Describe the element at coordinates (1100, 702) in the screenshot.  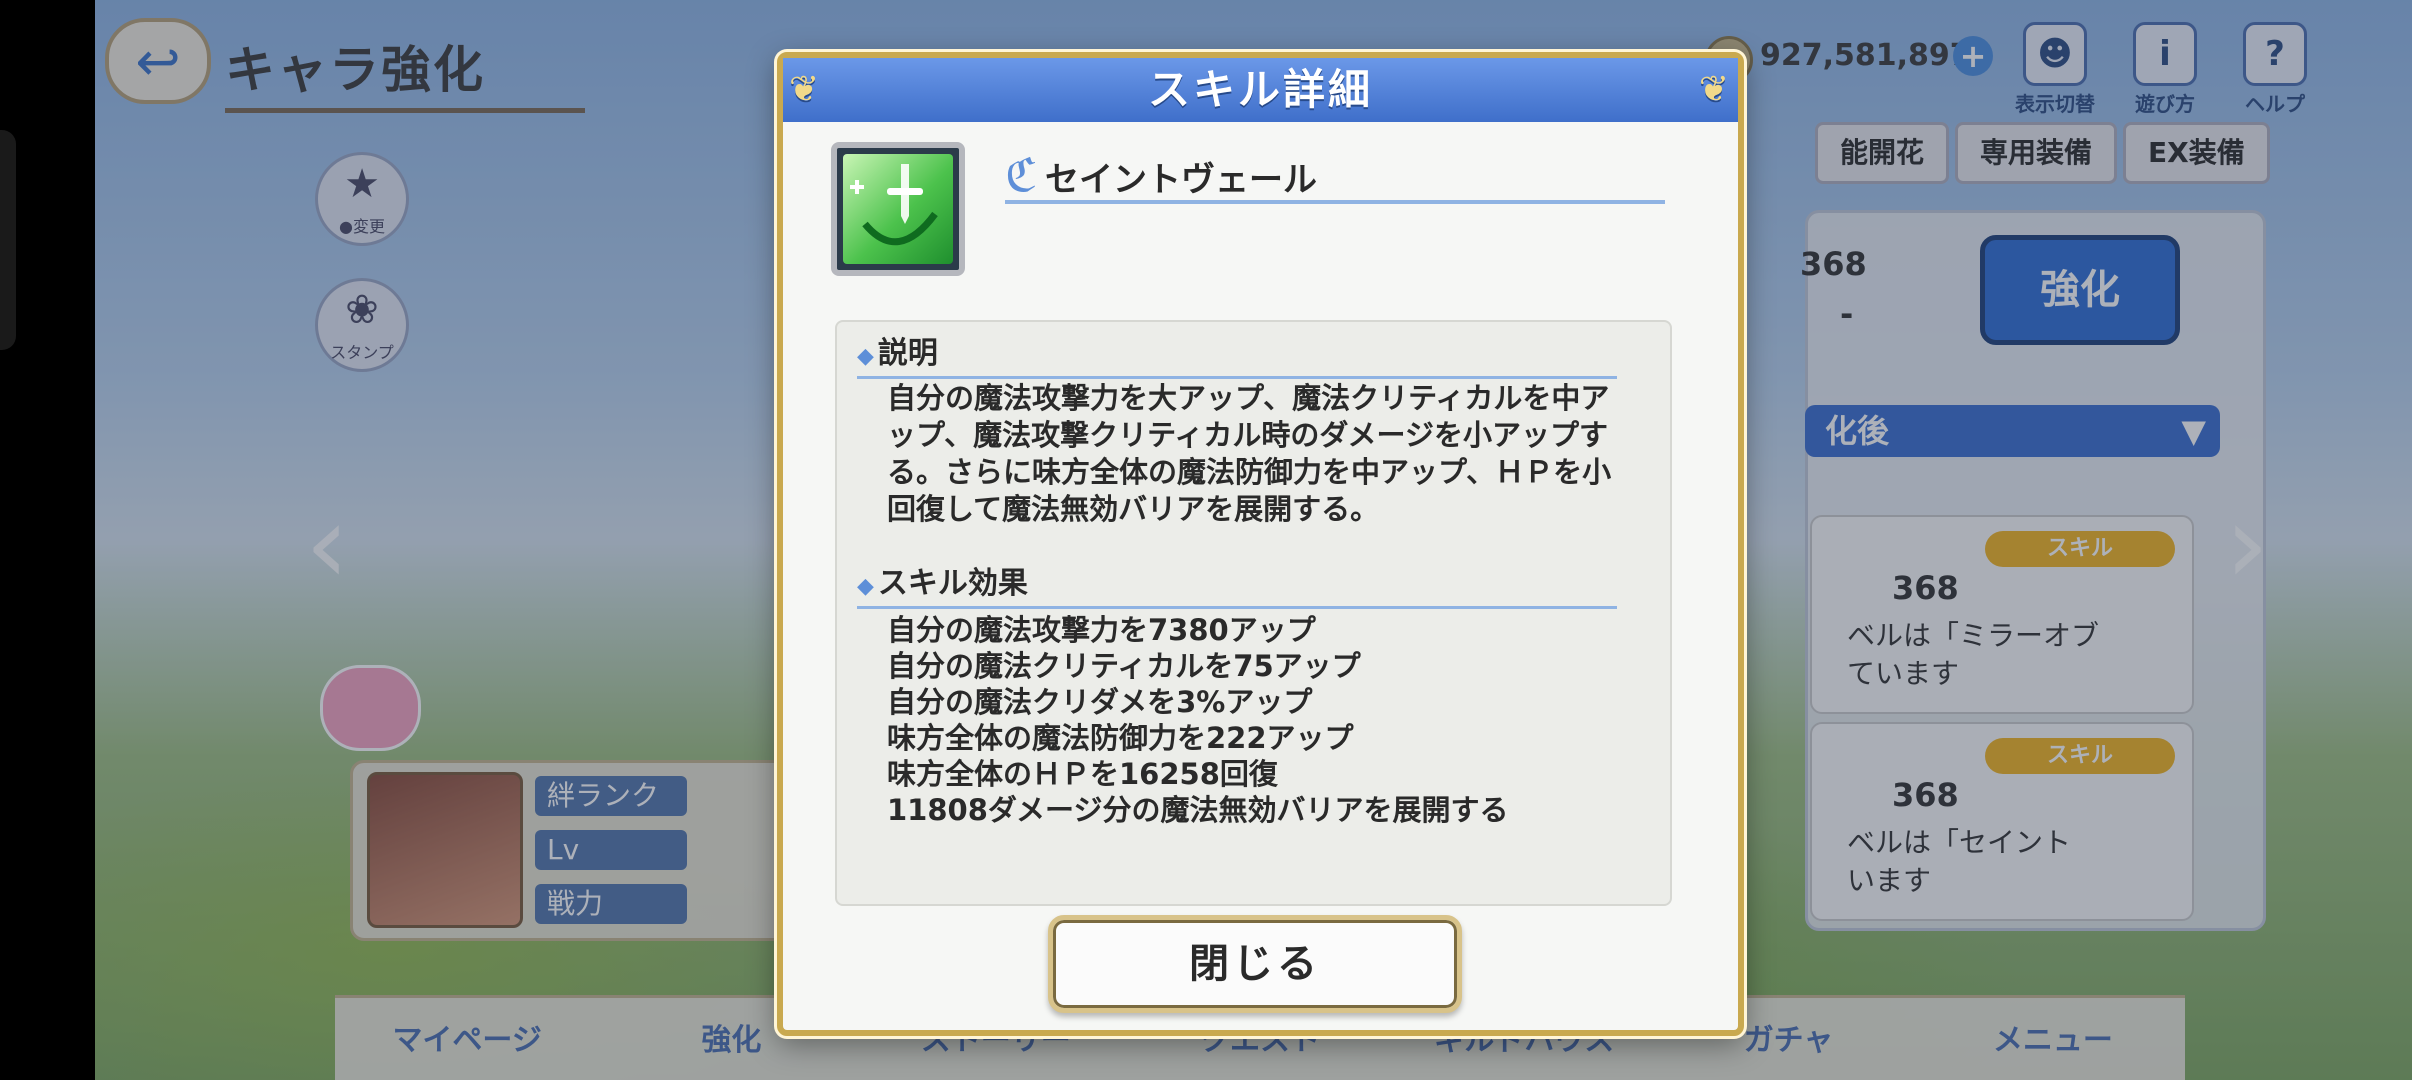
I see `effect-line: 自分の魔法クリダメを3%アップ` at that location.